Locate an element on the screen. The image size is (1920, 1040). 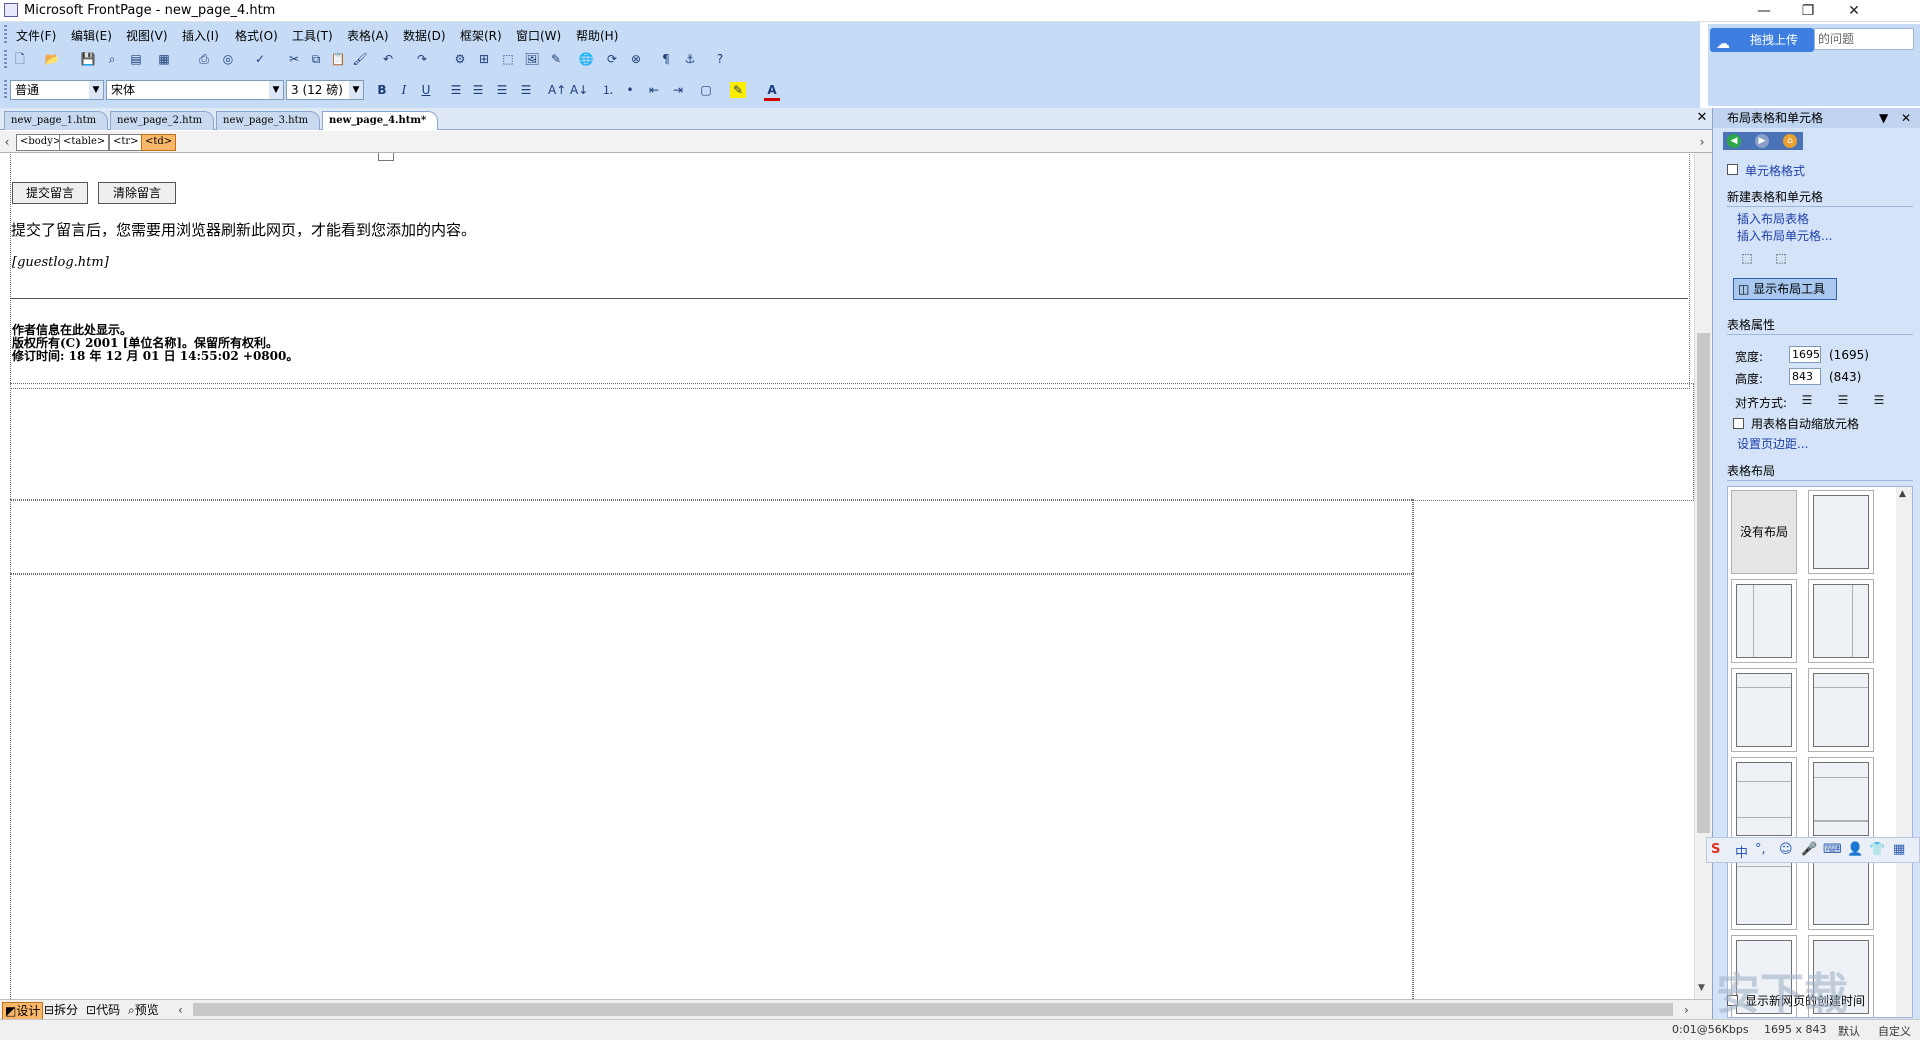
table-align-right-icon: ☰ is located at coordinates (1879, 400).